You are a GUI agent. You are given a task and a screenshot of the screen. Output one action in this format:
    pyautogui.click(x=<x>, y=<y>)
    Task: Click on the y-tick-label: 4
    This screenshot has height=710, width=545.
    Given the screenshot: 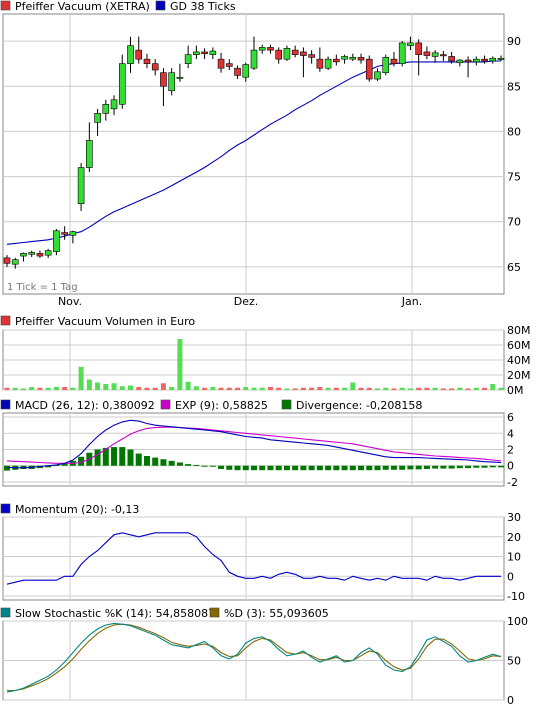 What is the action you would take?
    pyautogui.click(x=510, y=433)
    